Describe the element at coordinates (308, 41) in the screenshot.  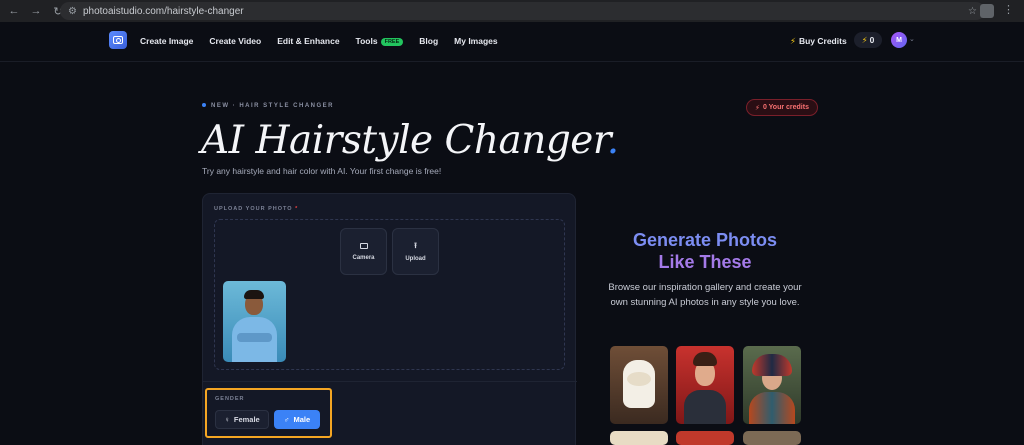
I see `nav-edit-enhance: Edit & Enhance` at that location.